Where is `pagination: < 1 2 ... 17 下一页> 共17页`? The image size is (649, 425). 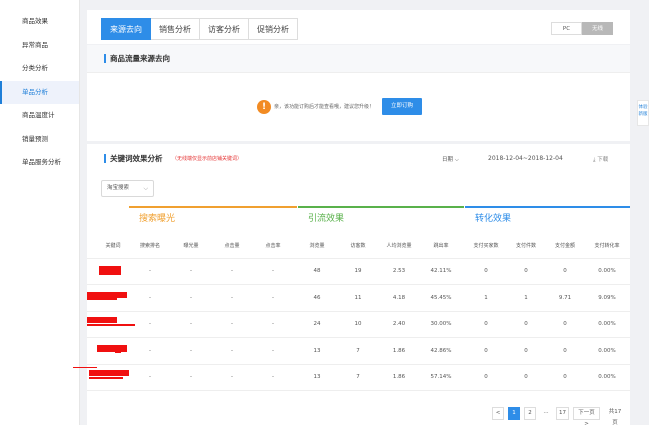 pagination: < 1 2 ... 17 下一页> 共17页 is located at coordinates (561, 416).